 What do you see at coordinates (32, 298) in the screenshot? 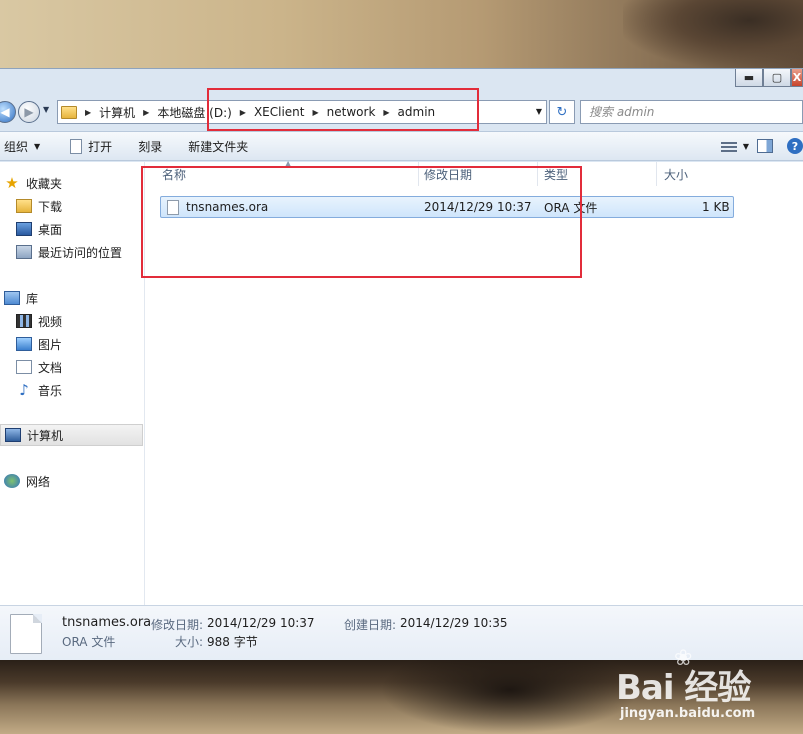
I see `sidebar-item-label: 库` at bounding box center [32, 298].